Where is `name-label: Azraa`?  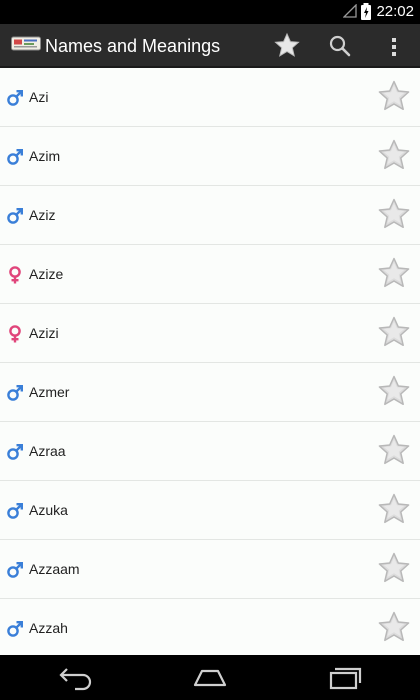 name-label: Azraa is located at coordinates (47, 451).